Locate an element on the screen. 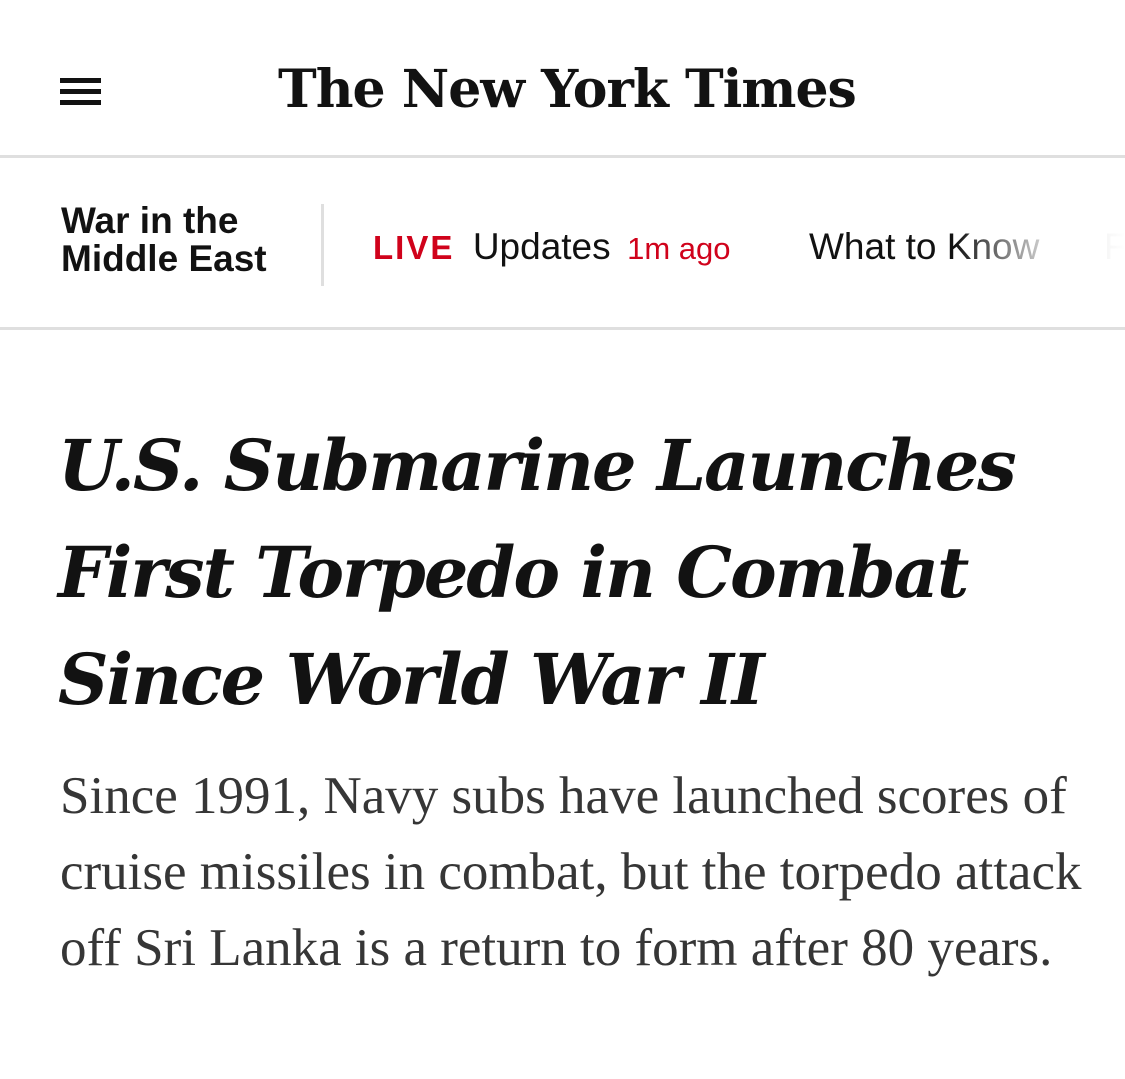  live-updates-link: LIVE Updates 1m ago is located at coordinates (551, 247).